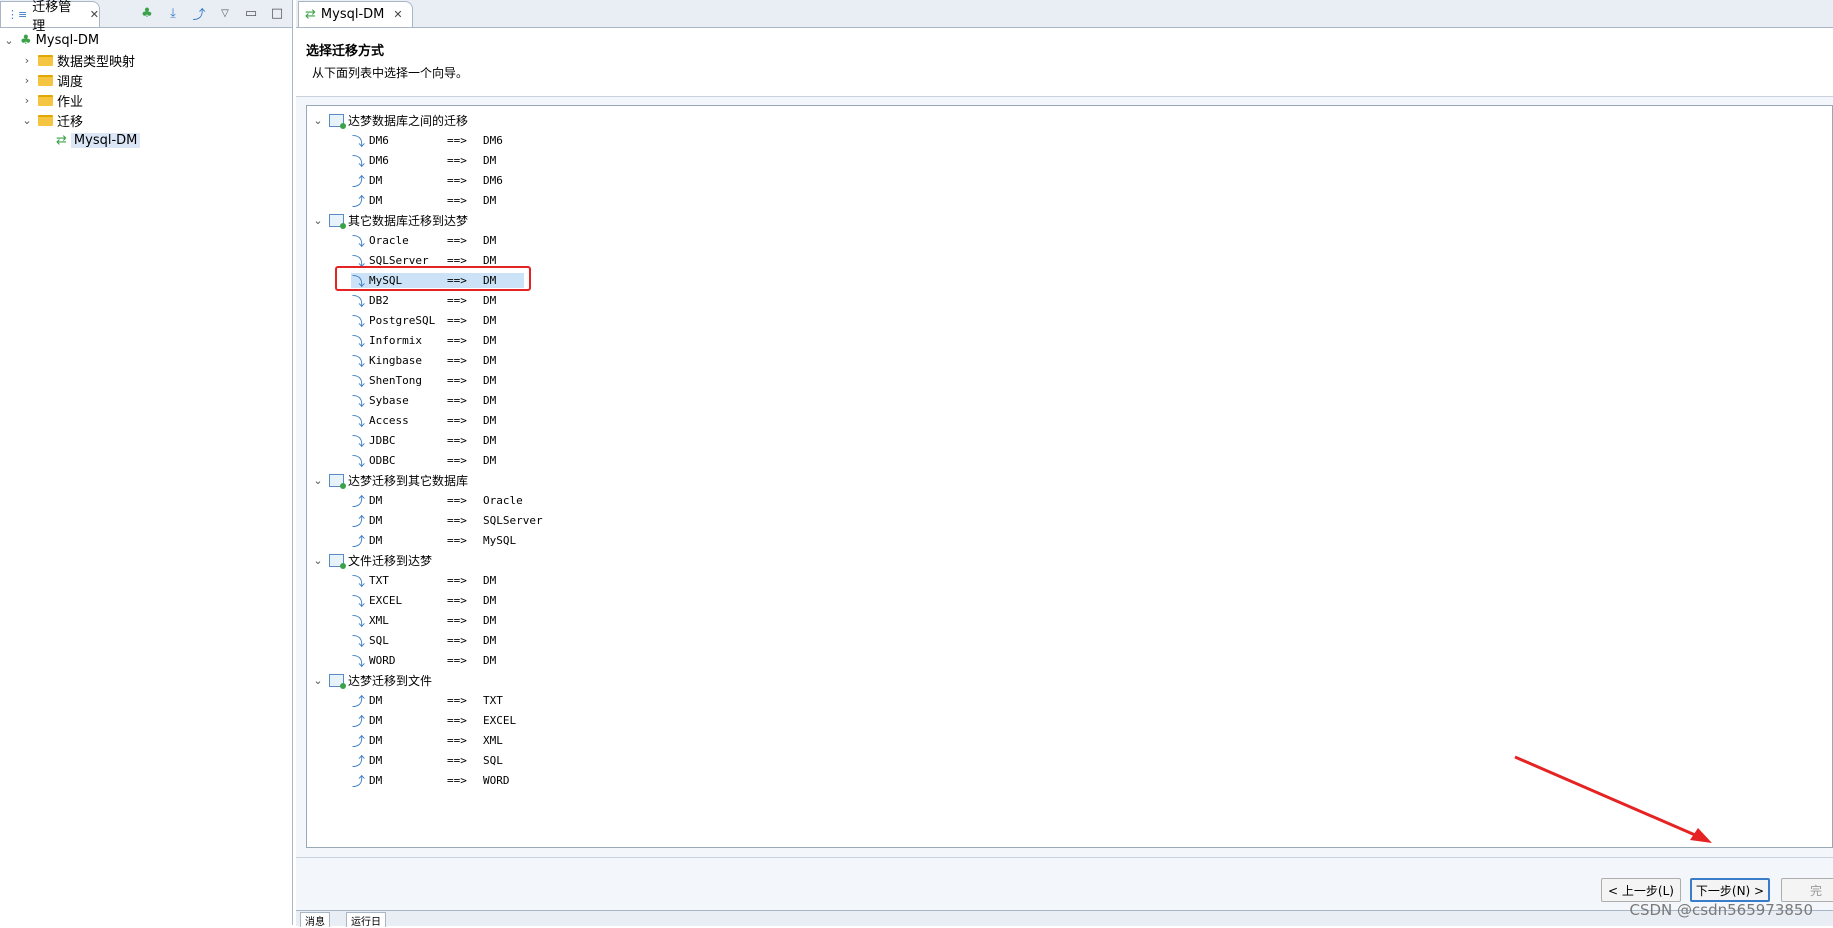 This screenshot has height=928, width=1833. What do you see at coordinates (427, 180) in the screenshot?
I see `wizard-item: ⤴ DM ==> DM6` at bounding box center [427, 180].